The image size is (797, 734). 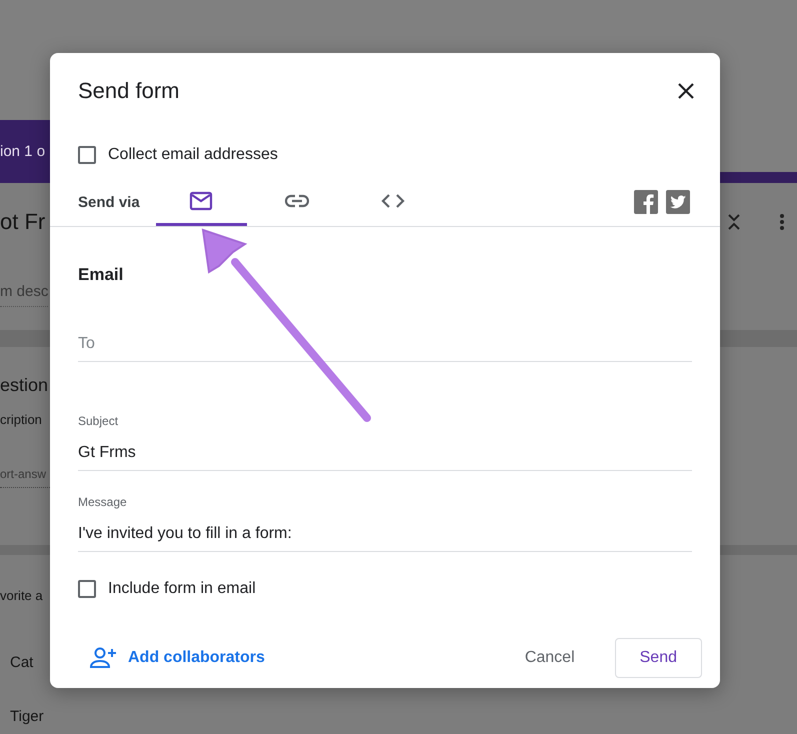 What do you see at coordinates (100, 275) in the screenshot?
I see `section-title: Email` at bounding box center [100, 275].